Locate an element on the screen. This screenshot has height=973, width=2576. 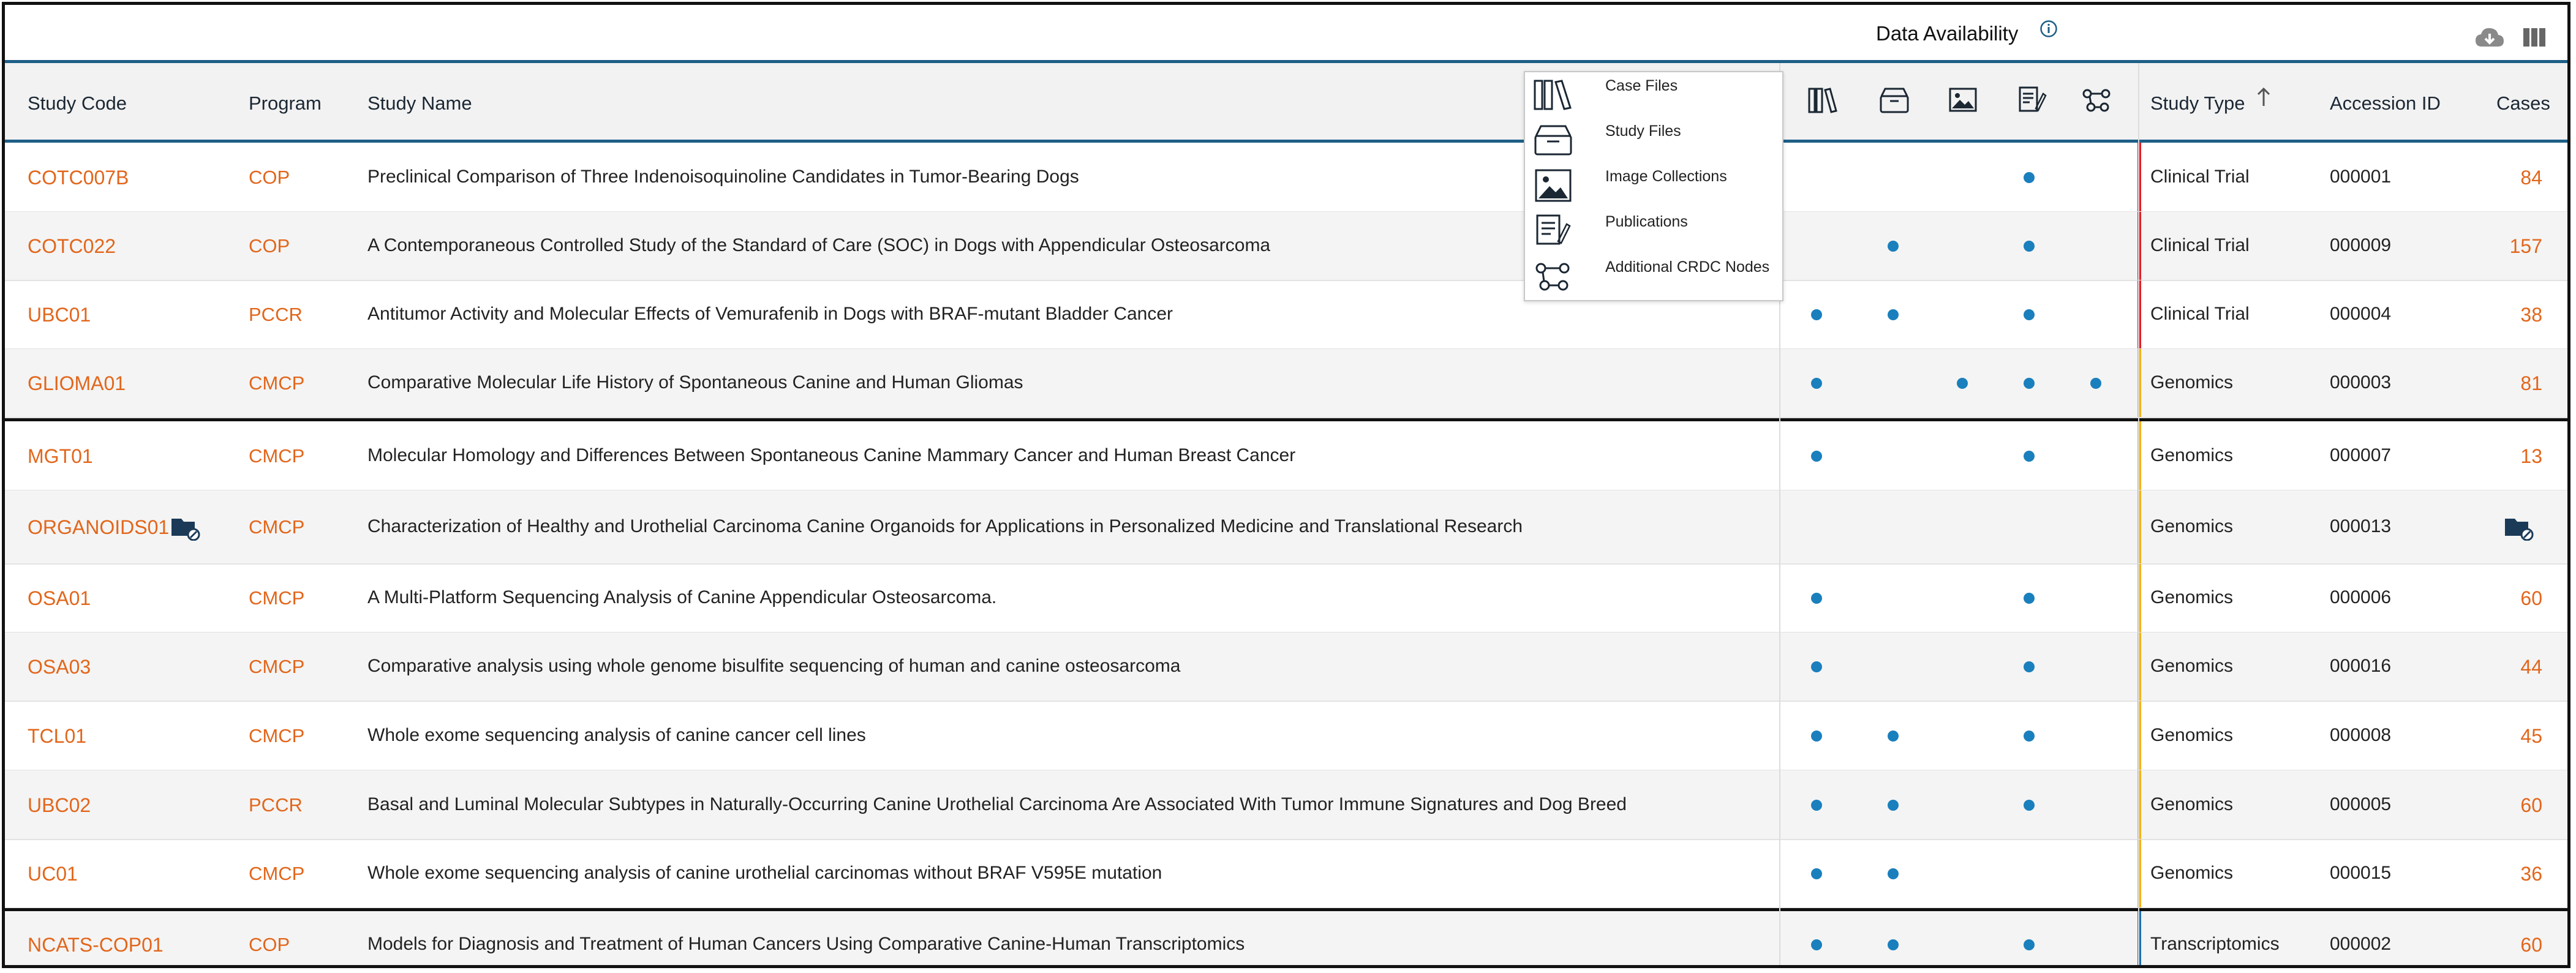
column-header-study-type: Study Type is located at coordinates (2197, 103).